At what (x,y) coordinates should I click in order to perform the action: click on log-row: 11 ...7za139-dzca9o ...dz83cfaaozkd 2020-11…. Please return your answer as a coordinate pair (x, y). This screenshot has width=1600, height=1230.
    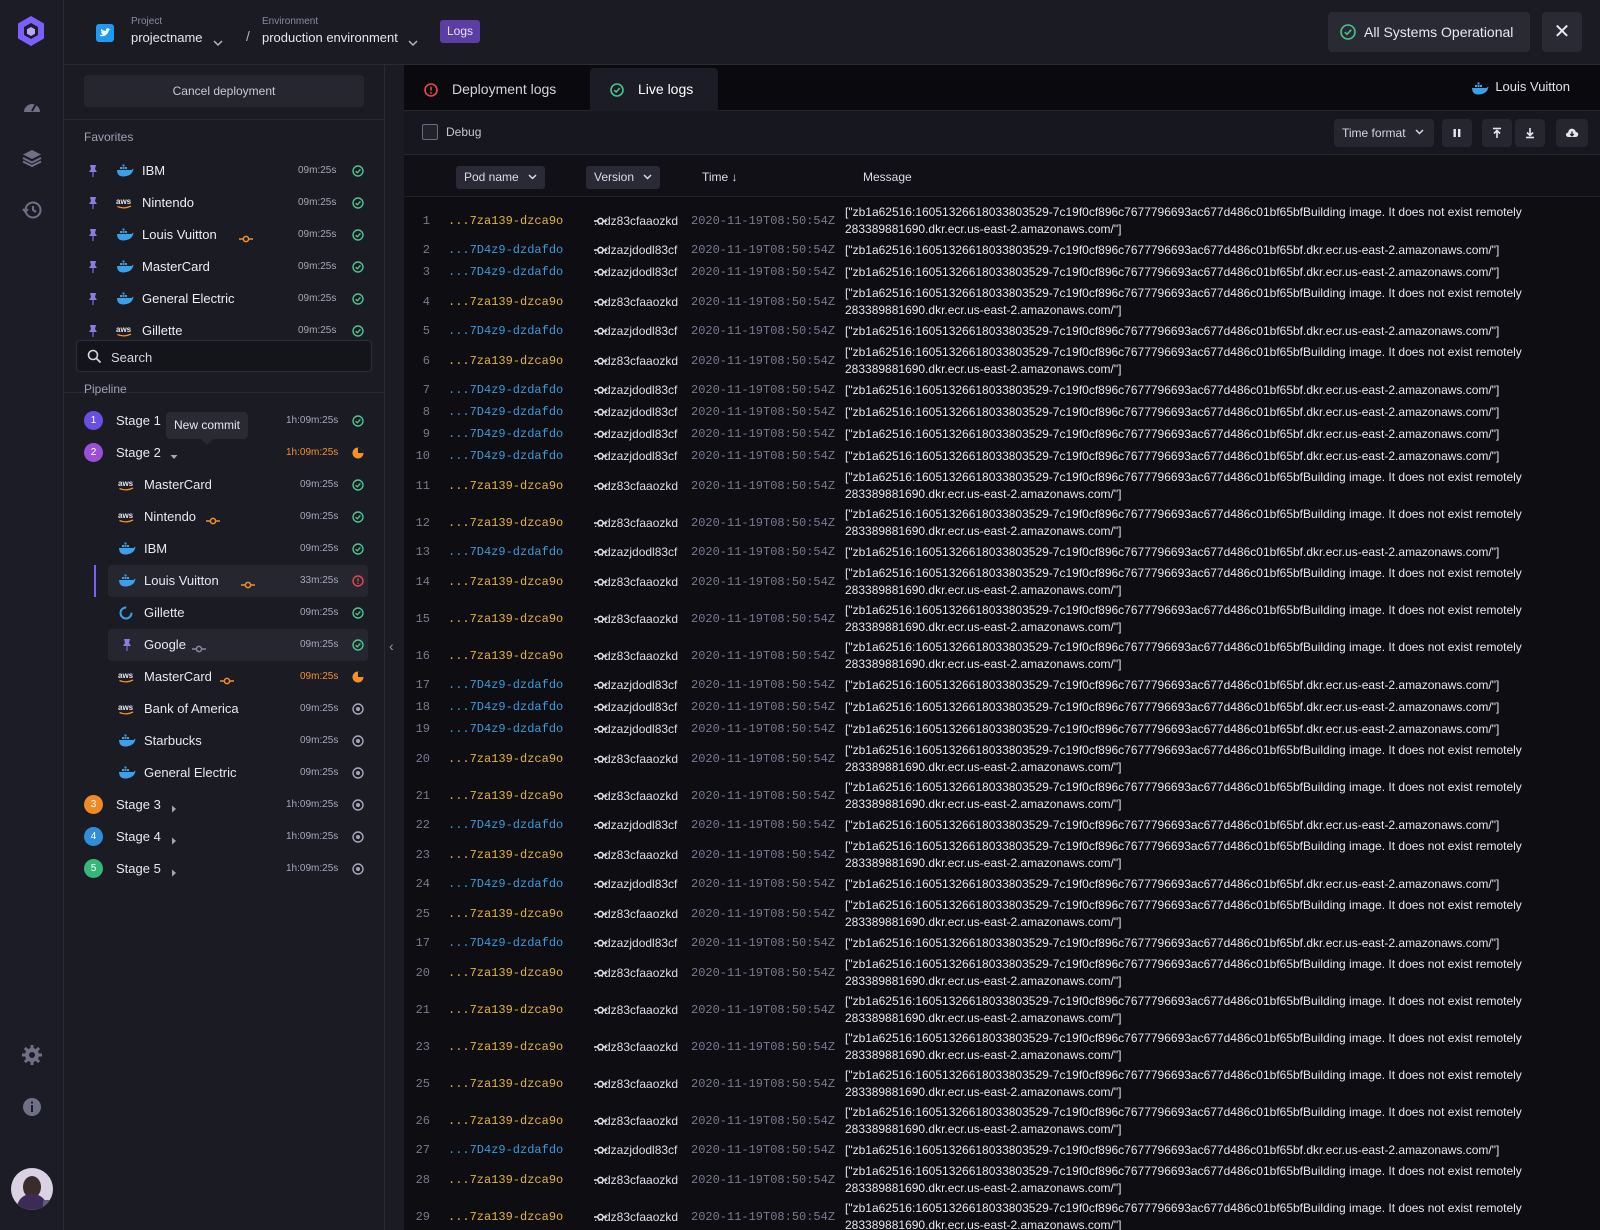
    Looking at the image, I should click on (1002, 486).